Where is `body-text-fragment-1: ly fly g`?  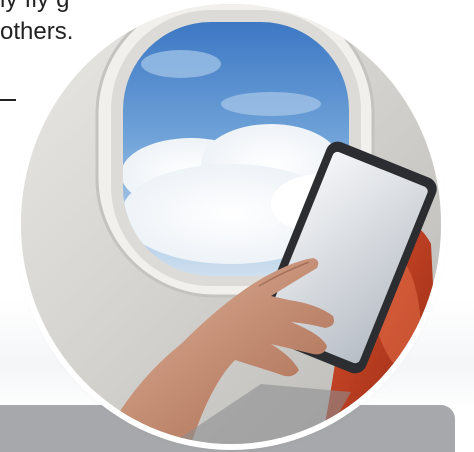
body-text-fragment-1: ly fly g is located at coordinates (35, 7).